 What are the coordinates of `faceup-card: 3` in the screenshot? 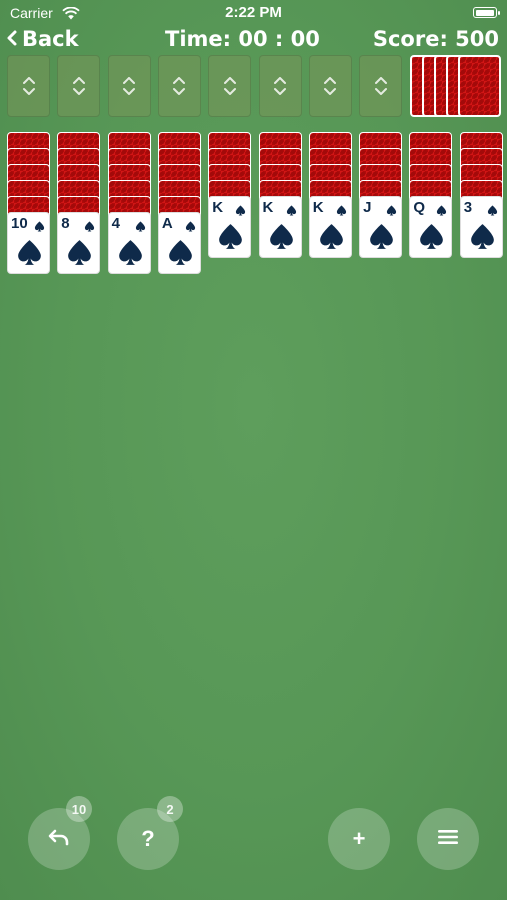 It's located at (481, 227).